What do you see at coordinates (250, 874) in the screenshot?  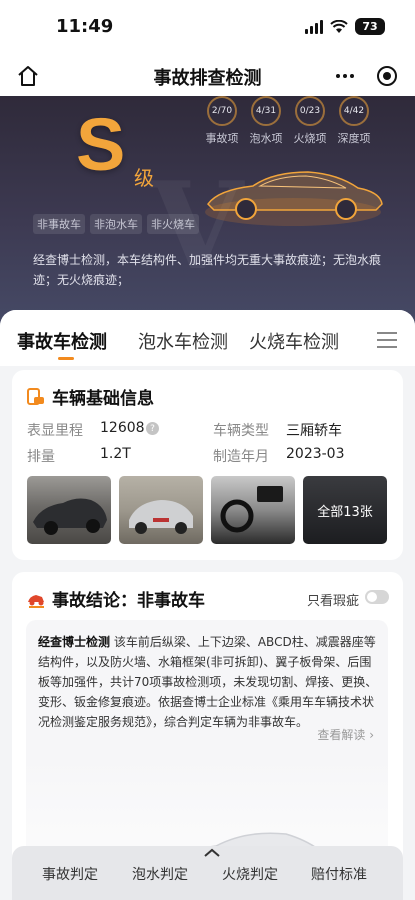 I see `bottom-nav-fire: 火烧判定` at bounding box center [250, 874].